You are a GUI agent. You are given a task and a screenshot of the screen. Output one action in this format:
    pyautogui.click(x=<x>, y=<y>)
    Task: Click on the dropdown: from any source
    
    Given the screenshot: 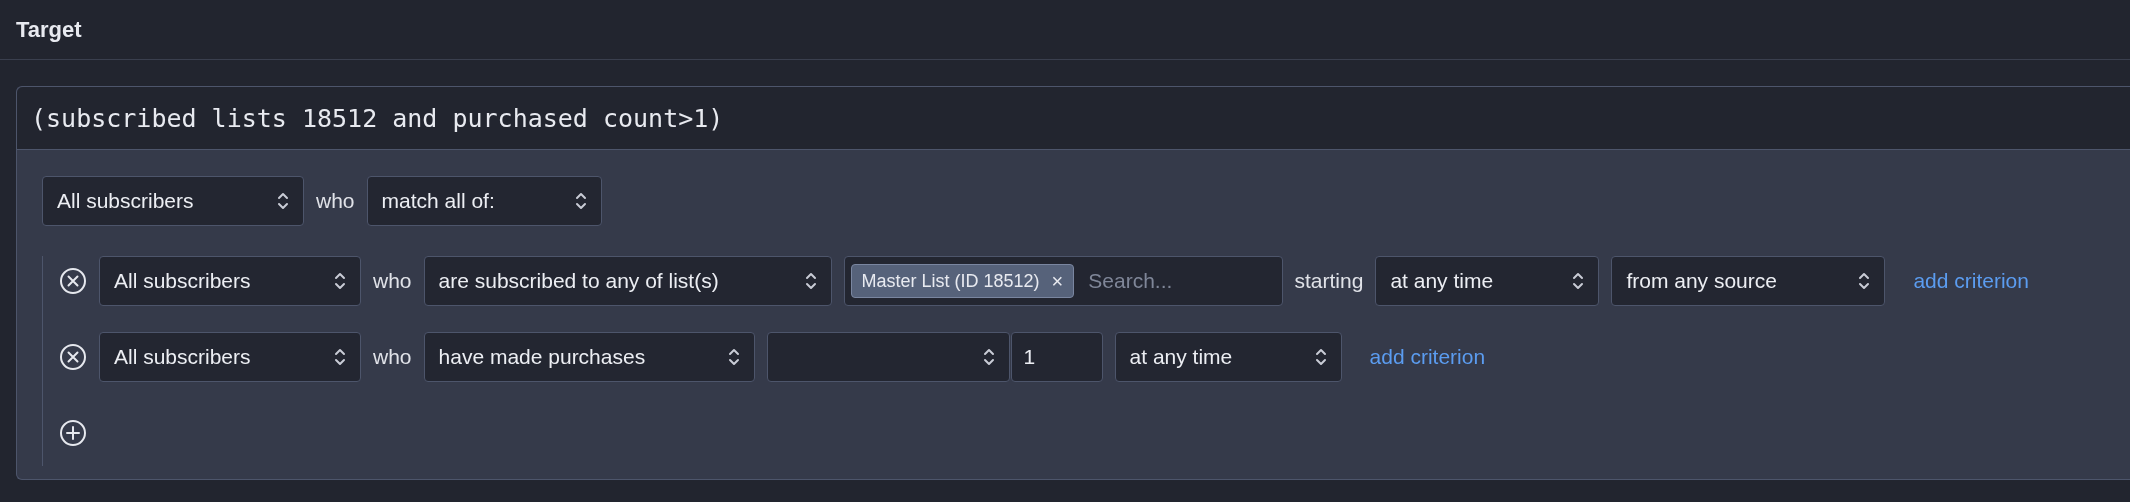 What is the action you would take?
    pyautogui.click(x=1748, y=281)
    